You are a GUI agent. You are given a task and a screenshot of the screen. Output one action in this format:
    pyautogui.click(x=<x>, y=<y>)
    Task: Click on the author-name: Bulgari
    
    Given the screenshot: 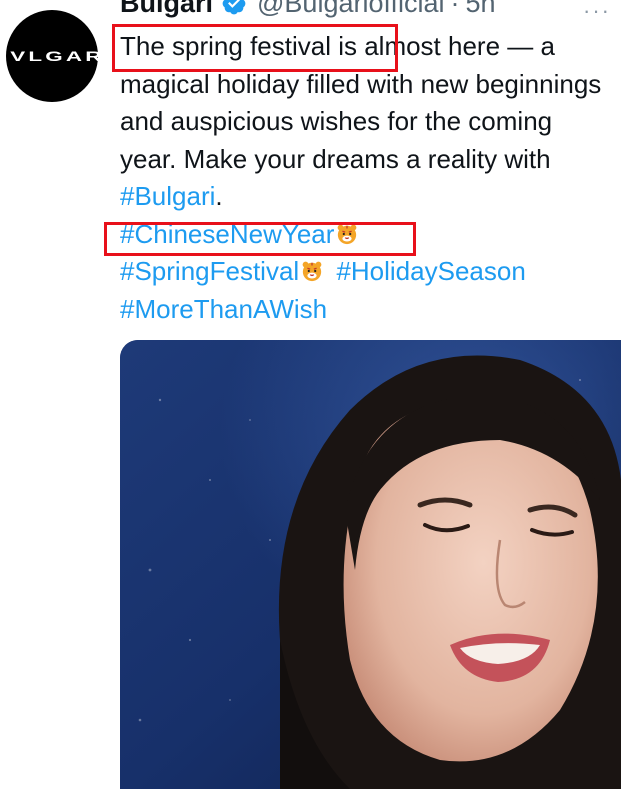 What is the action you would take?
    pyautogui.click(x=166, y=9)
    